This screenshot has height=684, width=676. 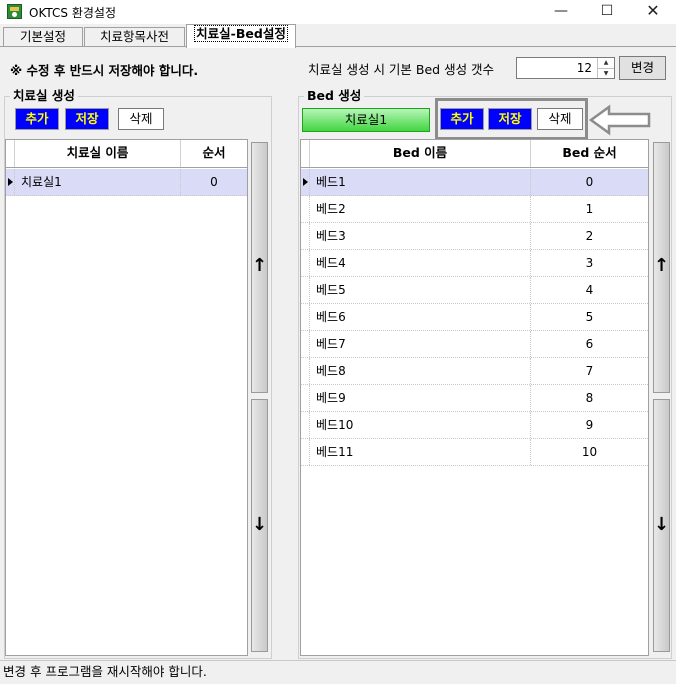 I want to click on change-button: 변경, so click(x=642, y=68).